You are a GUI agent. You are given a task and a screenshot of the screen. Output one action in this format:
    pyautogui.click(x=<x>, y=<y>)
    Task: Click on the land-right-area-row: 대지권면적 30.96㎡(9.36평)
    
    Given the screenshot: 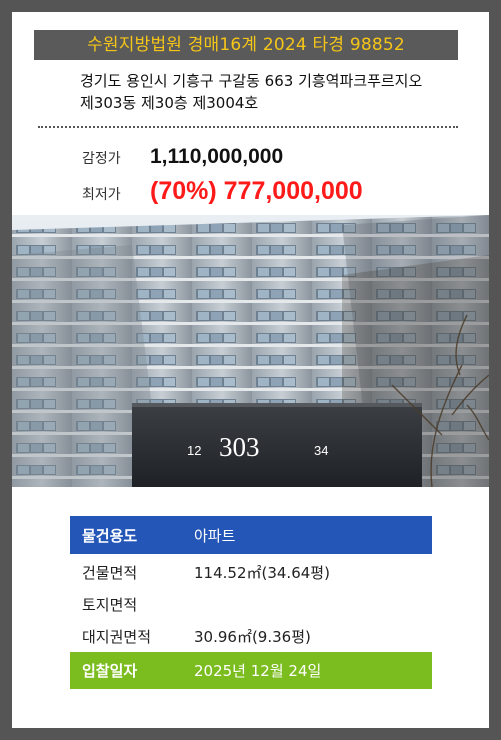 What is the action you would take?
    pyautogui.click(x=251, y=636)
    